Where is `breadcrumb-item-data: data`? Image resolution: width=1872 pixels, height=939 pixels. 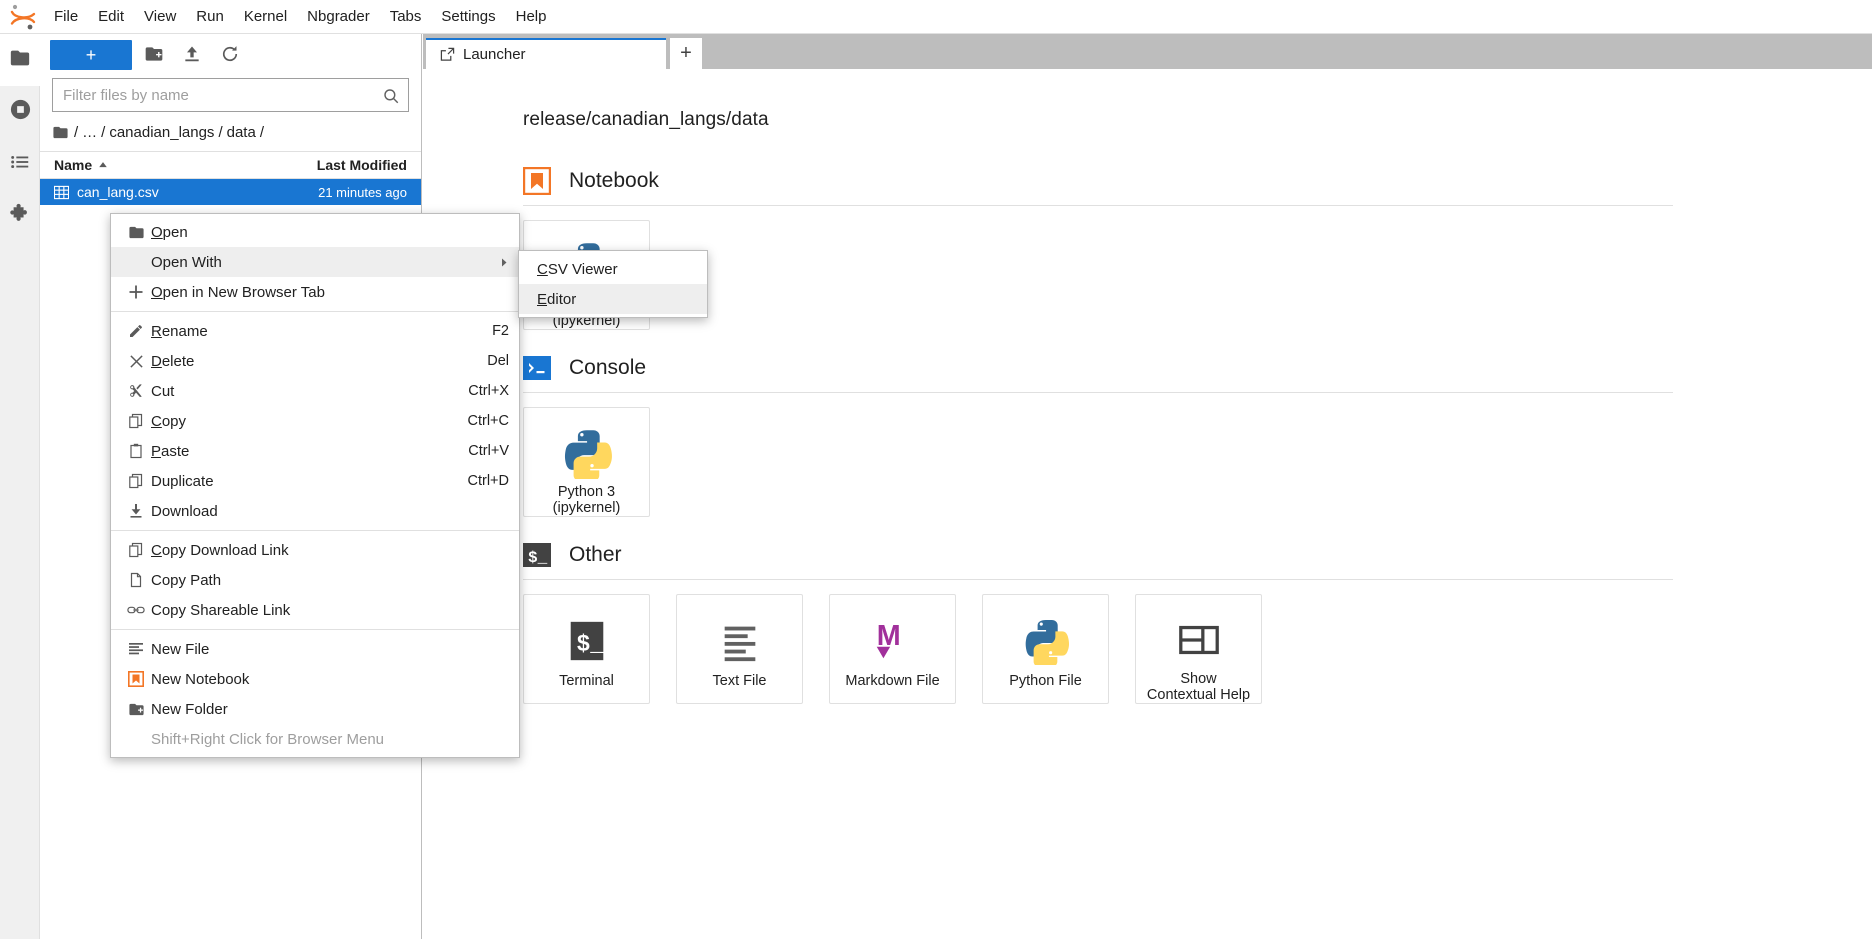
breadcrumb-item-data: data is located at coordinates (241, 132).